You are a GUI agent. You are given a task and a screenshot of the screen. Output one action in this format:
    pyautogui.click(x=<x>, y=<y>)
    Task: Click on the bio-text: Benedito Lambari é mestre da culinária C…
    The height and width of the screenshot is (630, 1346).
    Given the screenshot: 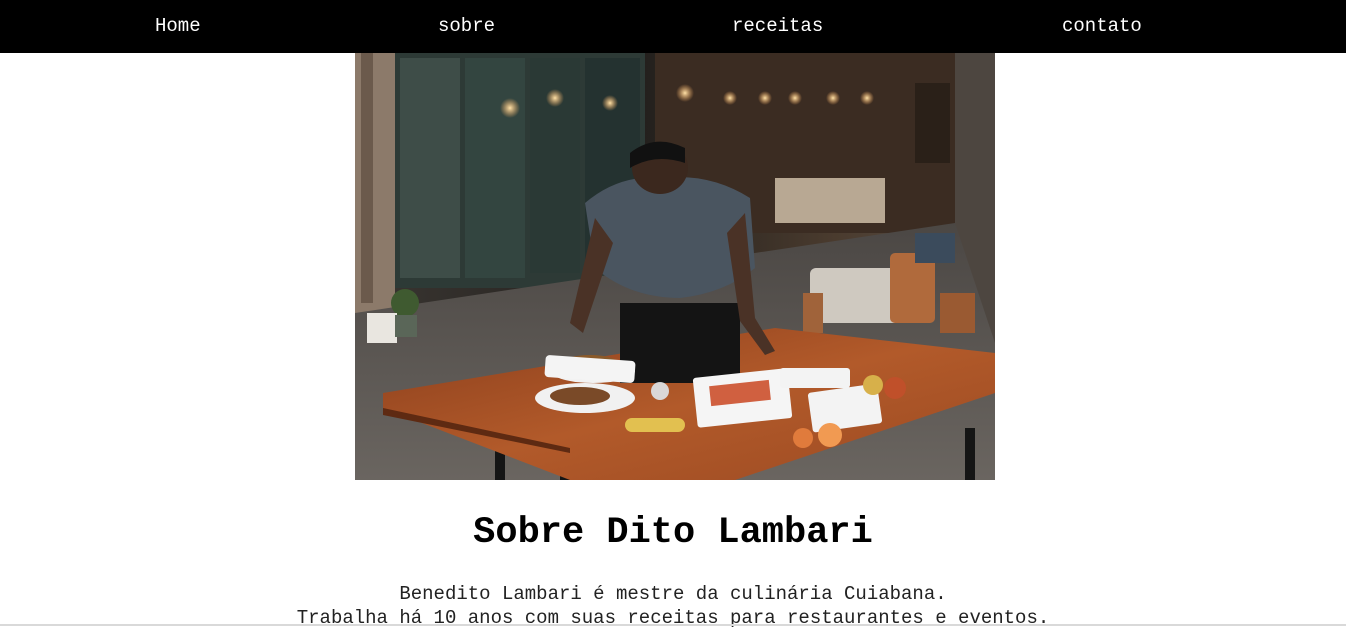 What is the action you would take?
    pyautogui.click(x=673, y=606)
    